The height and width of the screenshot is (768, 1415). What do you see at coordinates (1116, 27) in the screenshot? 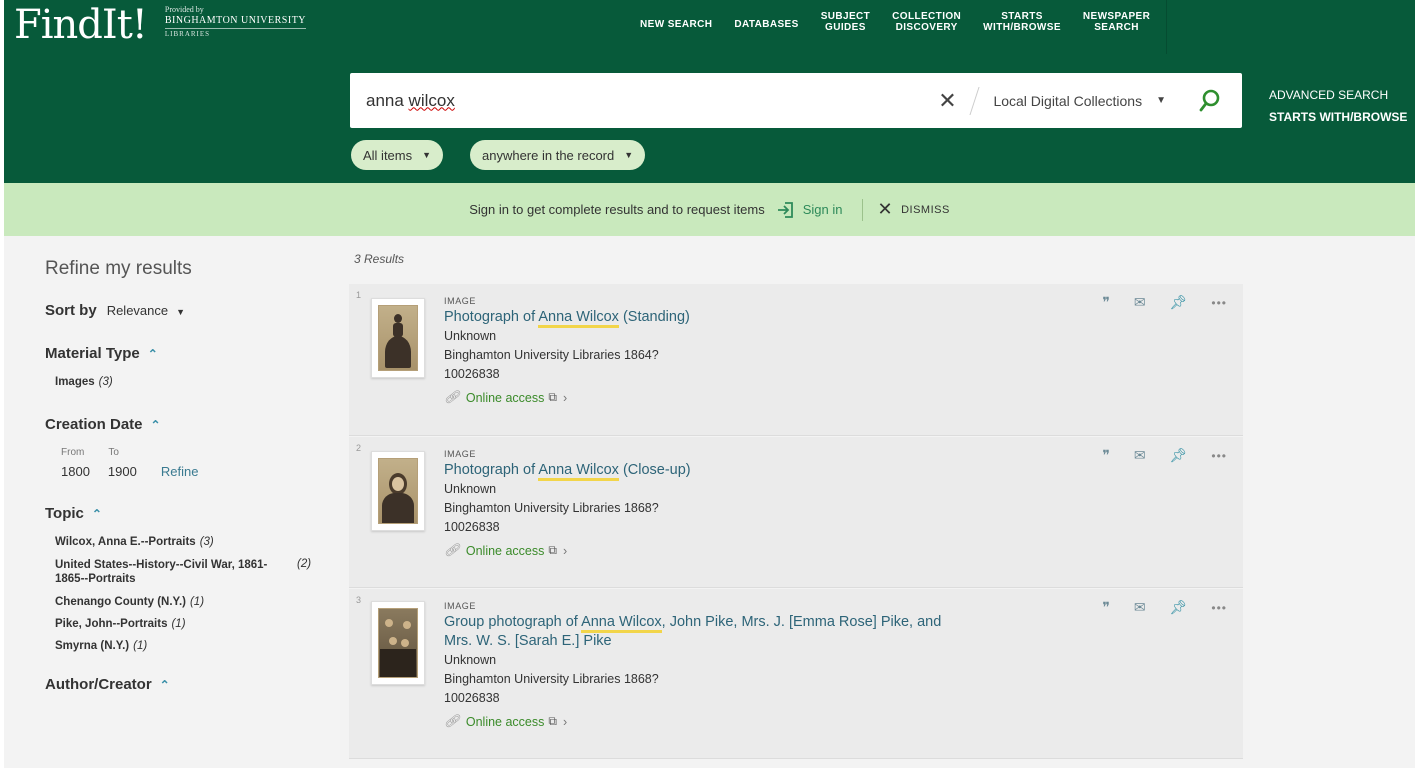
I see `nav-newspaper-search: NEWSPAPER SEARCH` at bounding box center [1116, 27].